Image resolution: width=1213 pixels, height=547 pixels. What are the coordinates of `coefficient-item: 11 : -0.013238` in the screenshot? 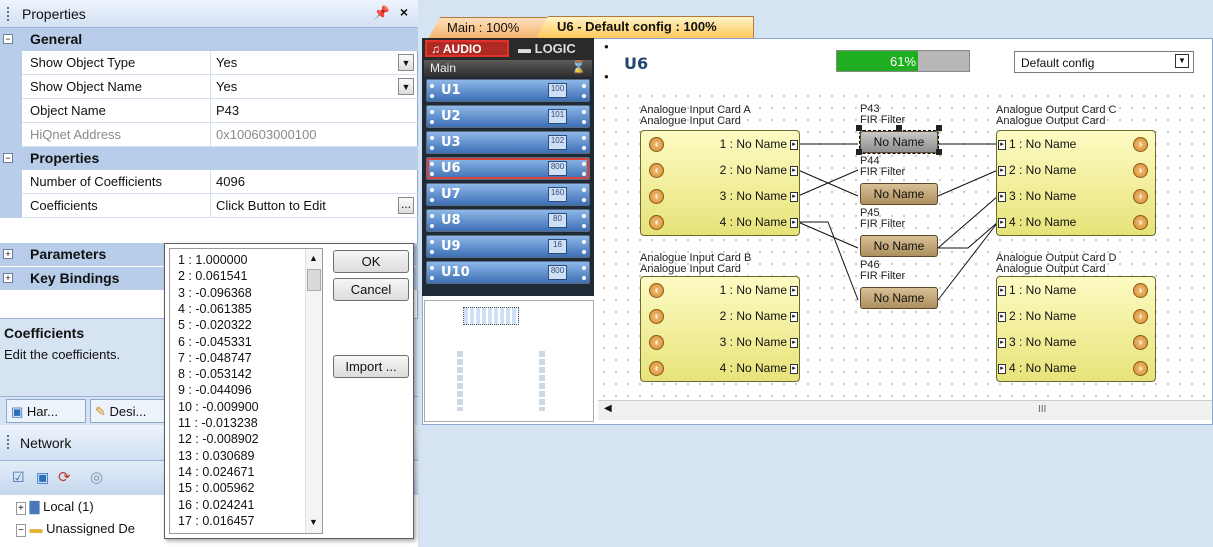 It's located at (218, 423).